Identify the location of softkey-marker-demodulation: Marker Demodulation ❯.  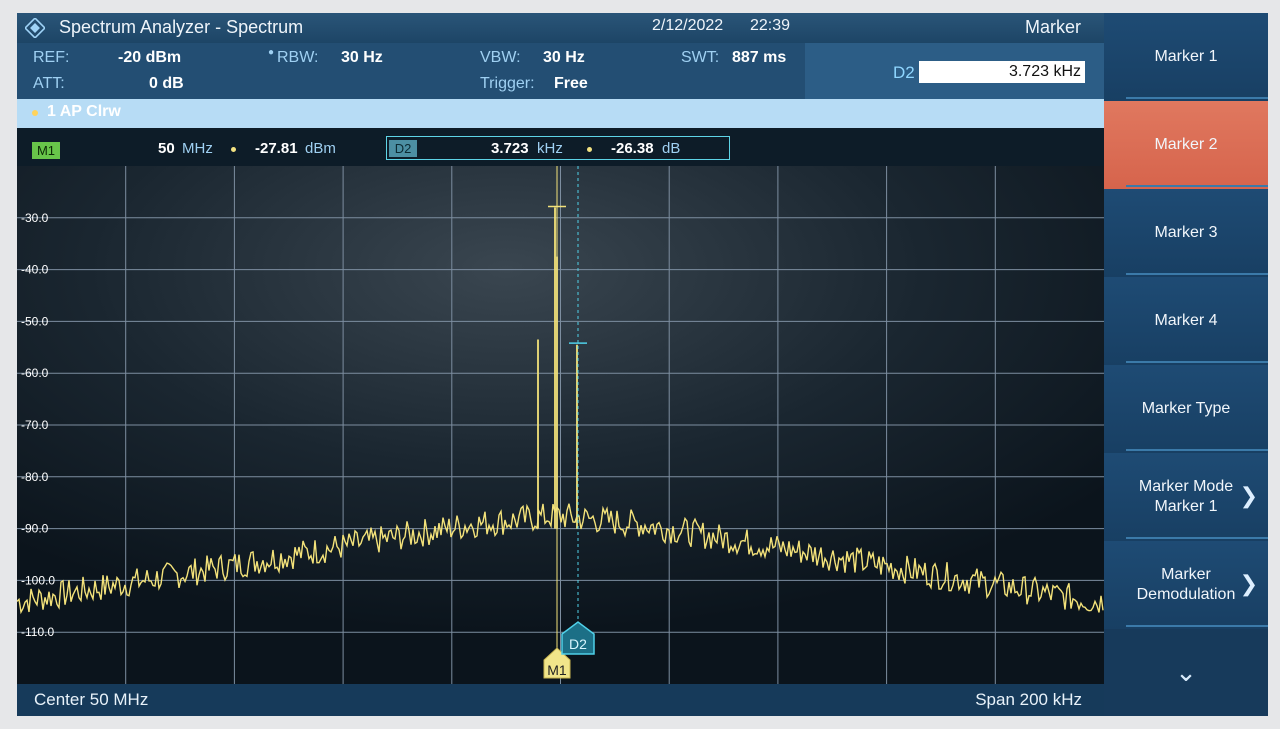
(1186, 585).